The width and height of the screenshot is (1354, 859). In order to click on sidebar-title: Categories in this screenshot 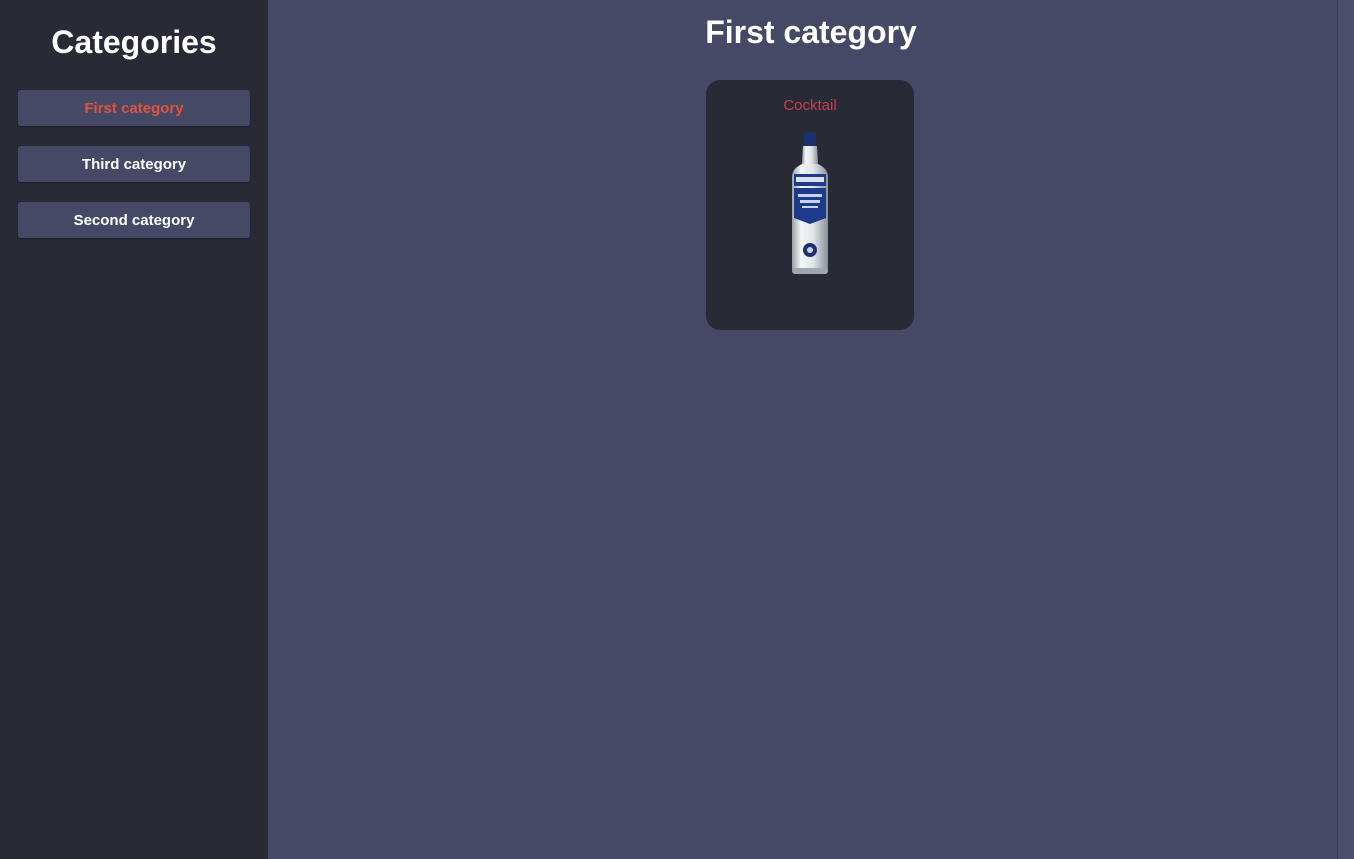, I will do `click(134, 42)`.